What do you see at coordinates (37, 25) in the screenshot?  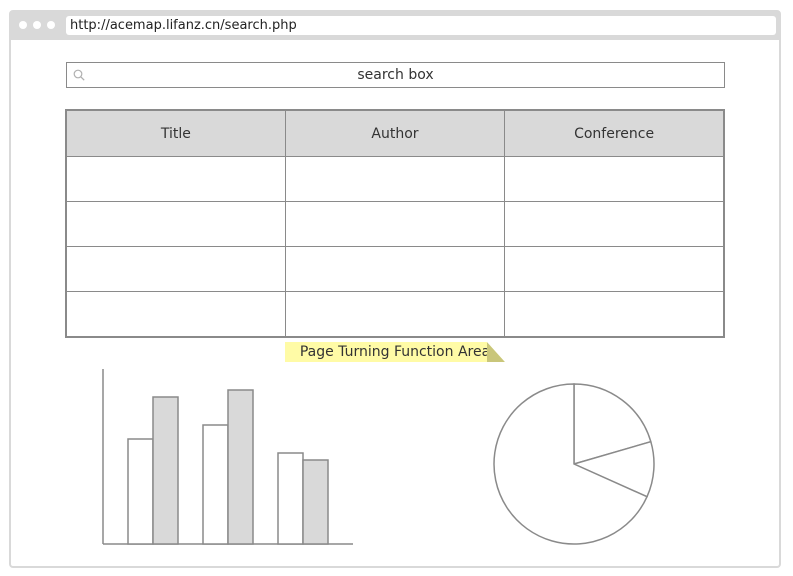 I see `window-minimize-dot-icon` at bounding box center [37, 25].